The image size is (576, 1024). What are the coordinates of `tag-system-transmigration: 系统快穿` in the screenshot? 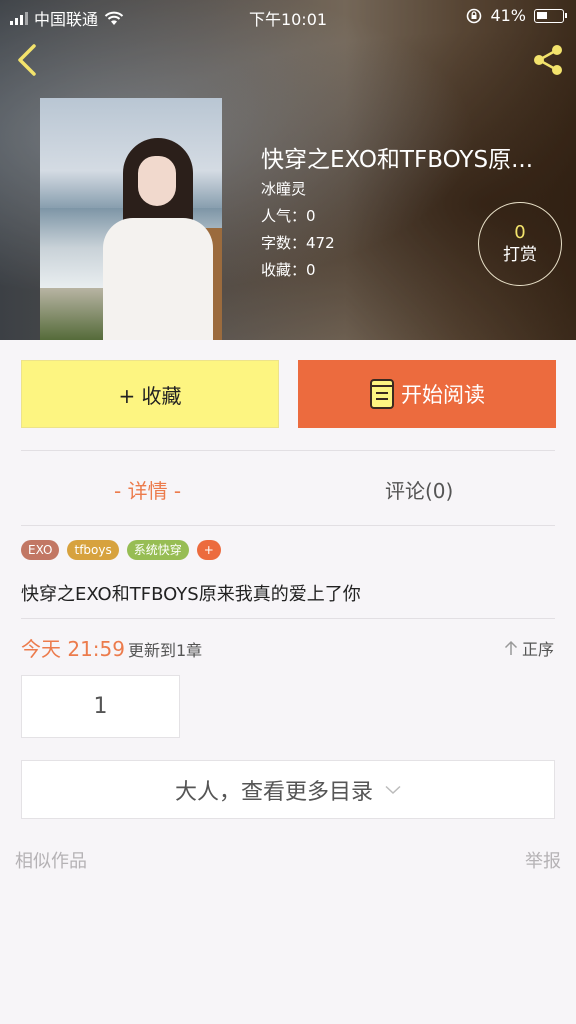 It's located at (157, 550).